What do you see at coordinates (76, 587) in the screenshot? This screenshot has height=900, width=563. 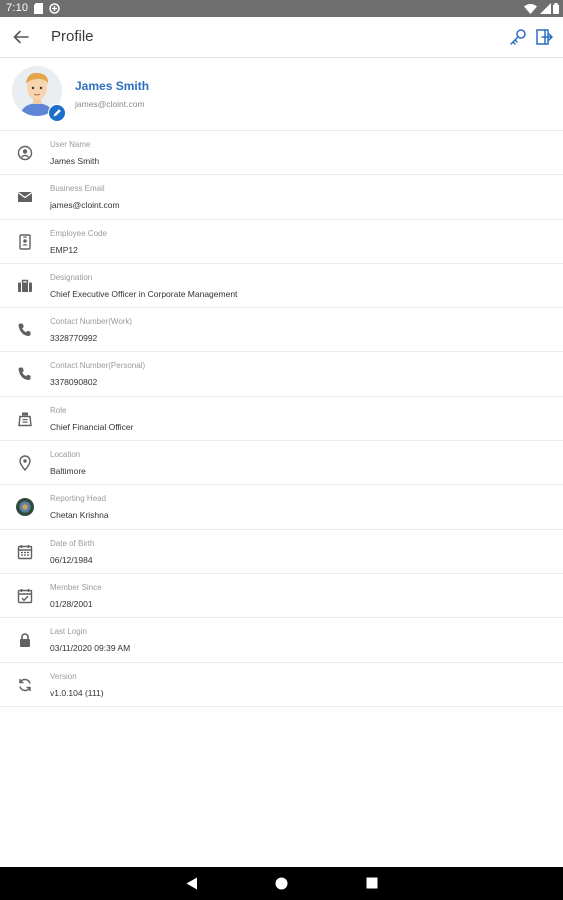 I see `field-label: Member Since` at bounding box center [76, 587].